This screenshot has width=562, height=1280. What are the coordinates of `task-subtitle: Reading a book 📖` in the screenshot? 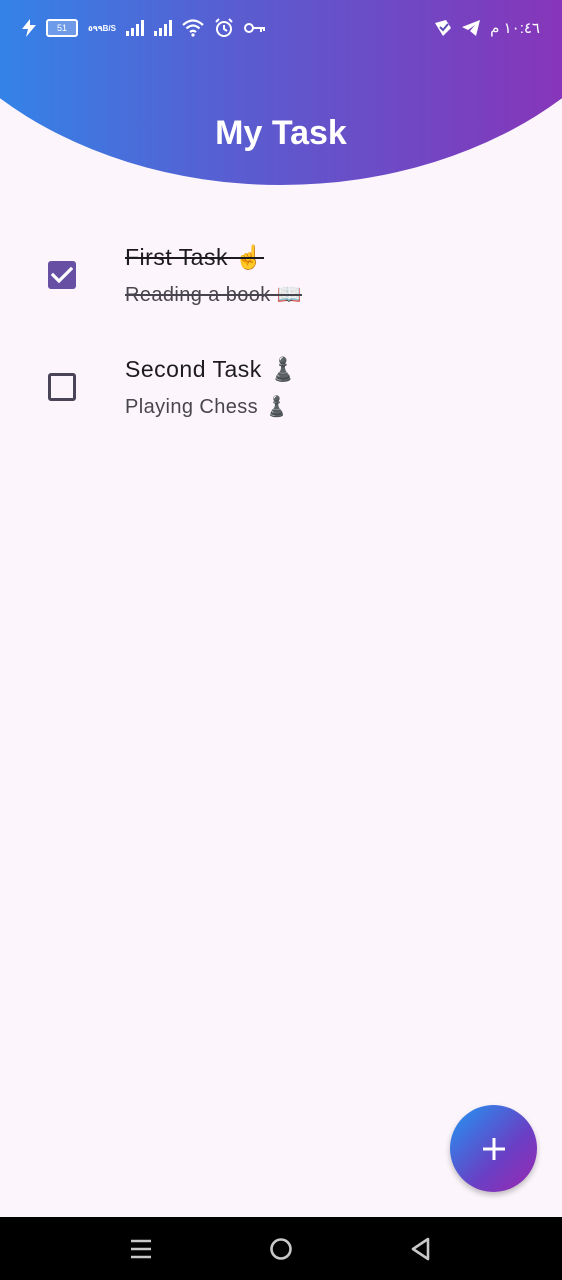 It's located at (213, 295).